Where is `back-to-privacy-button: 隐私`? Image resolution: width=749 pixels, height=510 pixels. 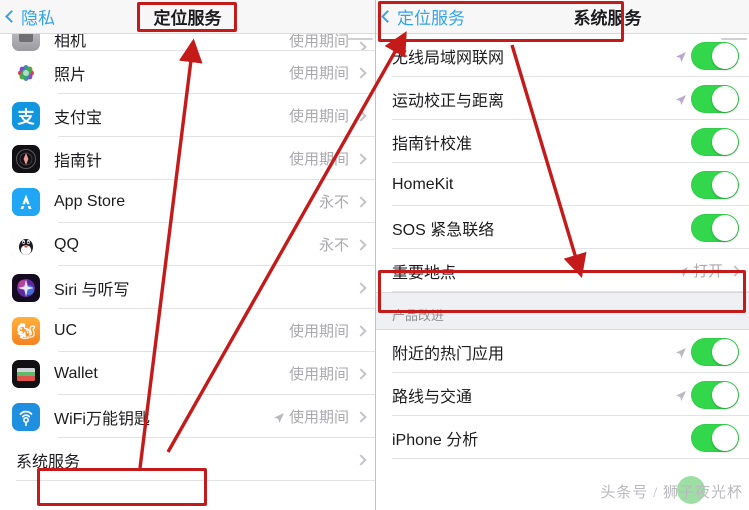 back-to-privacy-button: 隐私 is located at coordinates (27, 16).